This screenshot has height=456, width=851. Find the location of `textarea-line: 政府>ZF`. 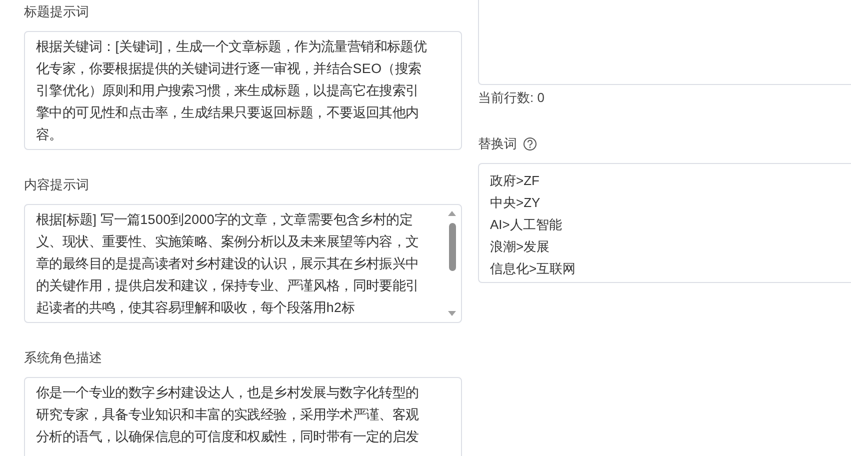

textarea-line: 政府>ZF is located at coordinates (515, 181).